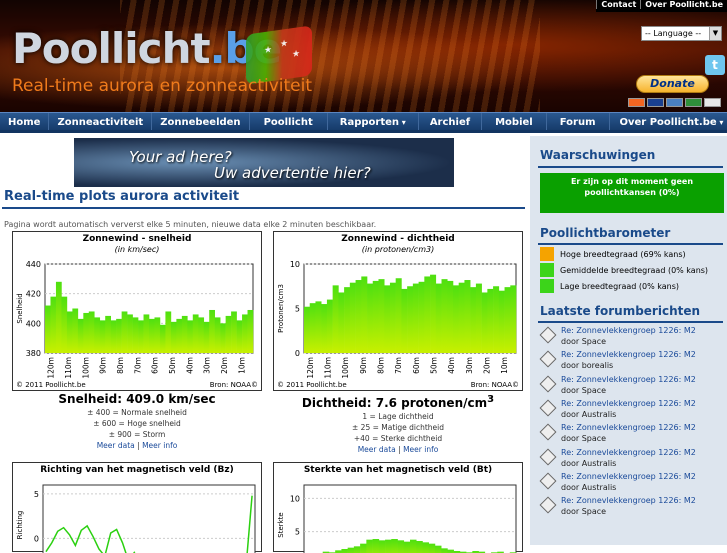  What do you see at coordinates (630, 322) in the screenshot?
I see `divider` at bounding box center [630, 322].